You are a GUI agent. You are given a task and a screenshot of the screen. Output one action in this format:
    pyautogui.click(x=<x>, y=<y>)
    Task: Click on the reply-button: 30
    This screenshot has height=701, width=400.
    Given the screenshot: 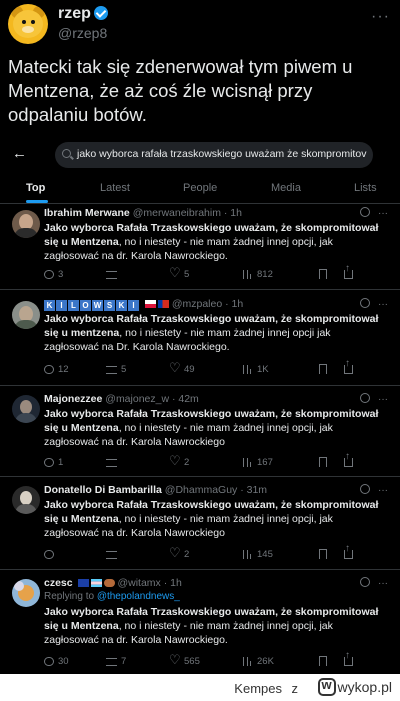 What is the action you would take?
    pyautogui.click(x=56, y=661)
    